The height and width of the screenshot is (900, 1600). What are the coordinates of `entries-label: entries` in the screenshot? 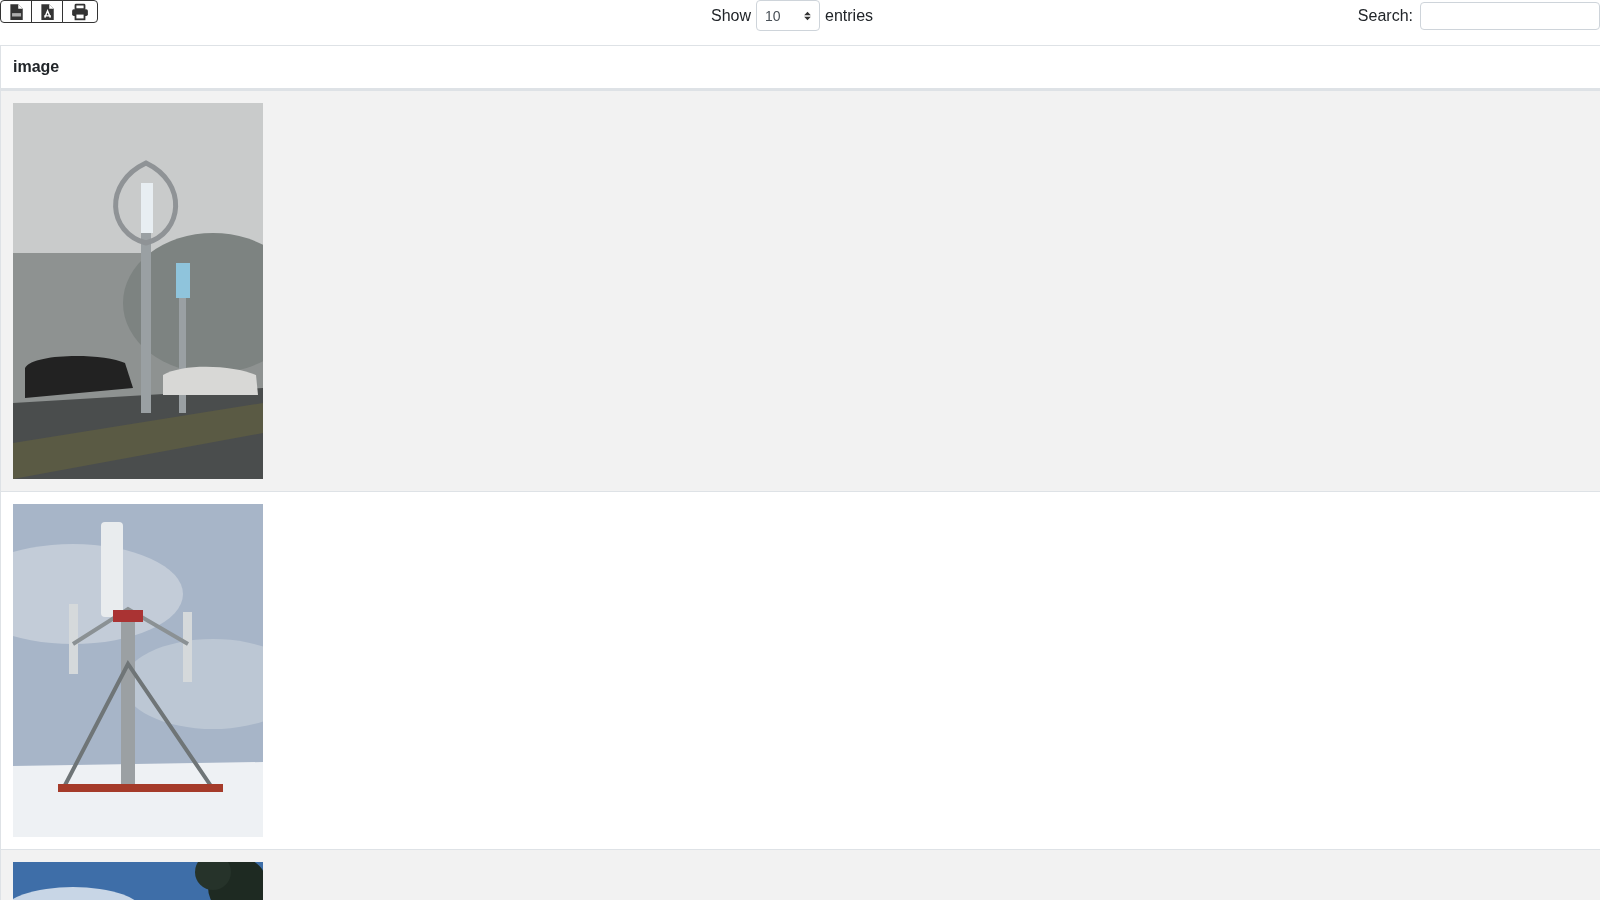 It's located at (849, 15).